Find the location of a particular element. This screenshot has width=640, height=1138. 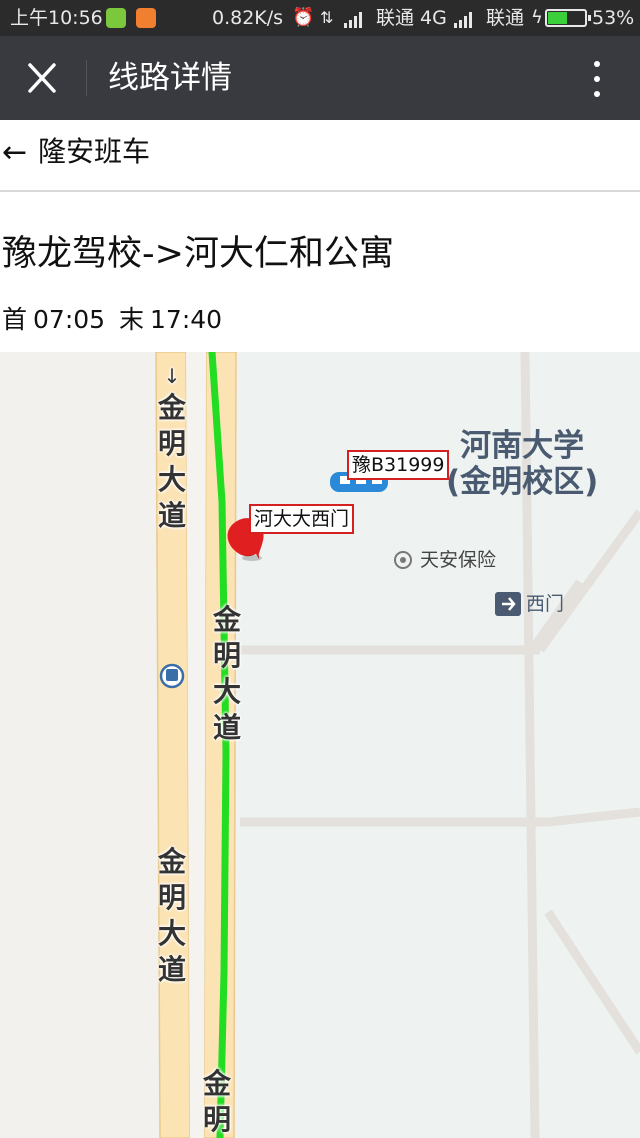

carrier-2: 联通 is located at coordinates (505, 18).